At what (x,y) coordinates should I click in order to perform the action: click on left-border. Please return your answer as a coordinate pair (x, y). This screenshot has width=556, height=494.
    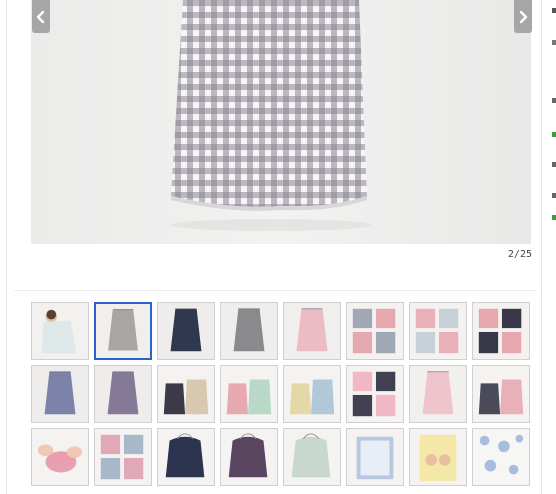
    Looking at the image, I should click on (6, 247).